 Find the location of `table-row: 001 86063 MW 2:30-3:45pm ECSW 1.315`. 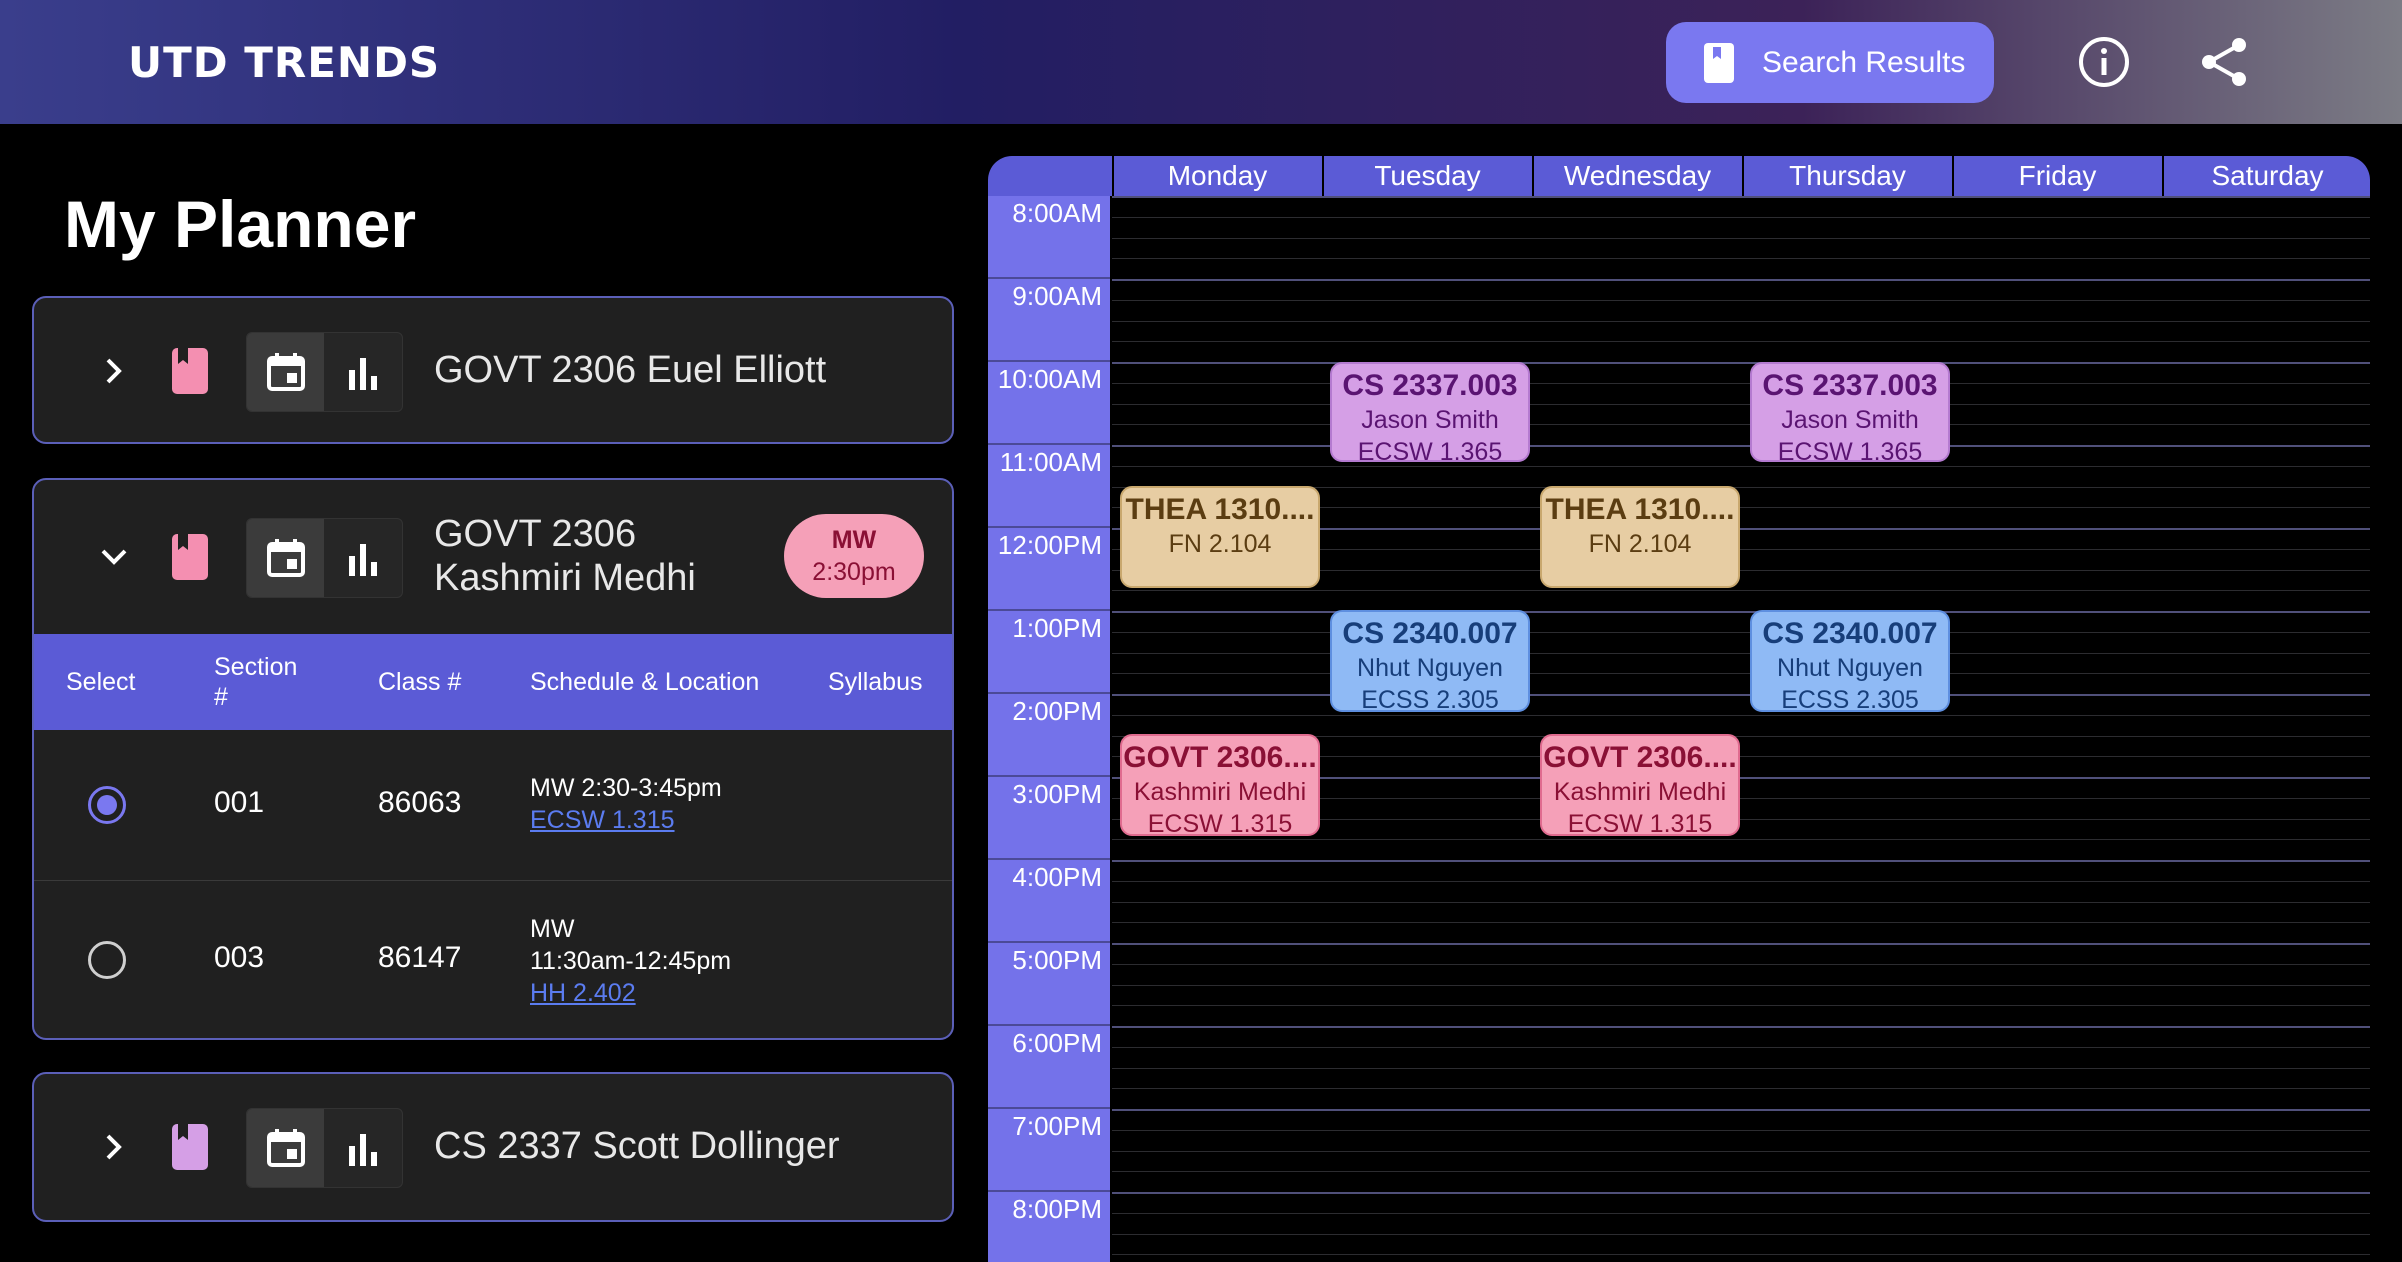

table-row: 001 86063 MW 2:30-3:45pm ECSW 1.315 is located at coordinates (493, 805).